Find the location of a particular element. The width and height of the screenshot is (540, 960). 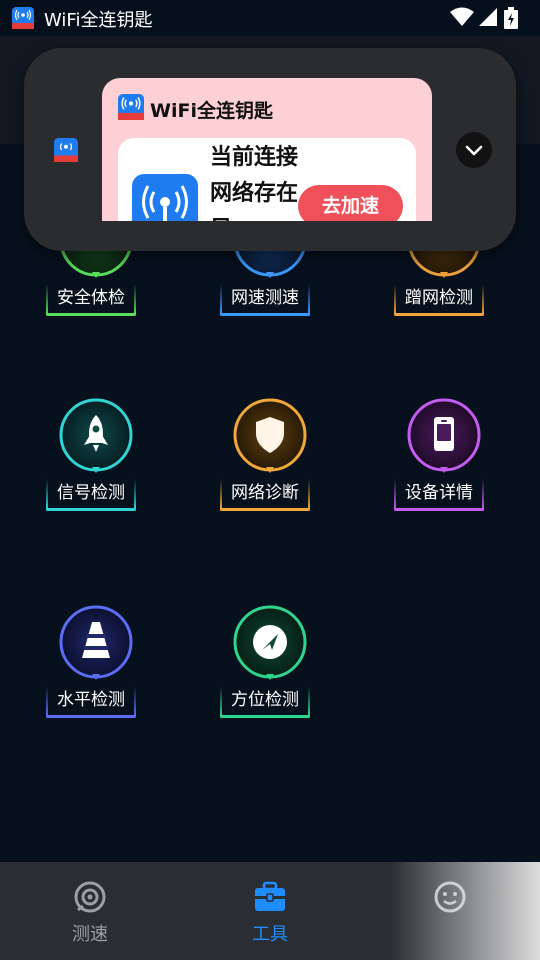

tool-label: 信号检测 is located at coordinates (91, 493).